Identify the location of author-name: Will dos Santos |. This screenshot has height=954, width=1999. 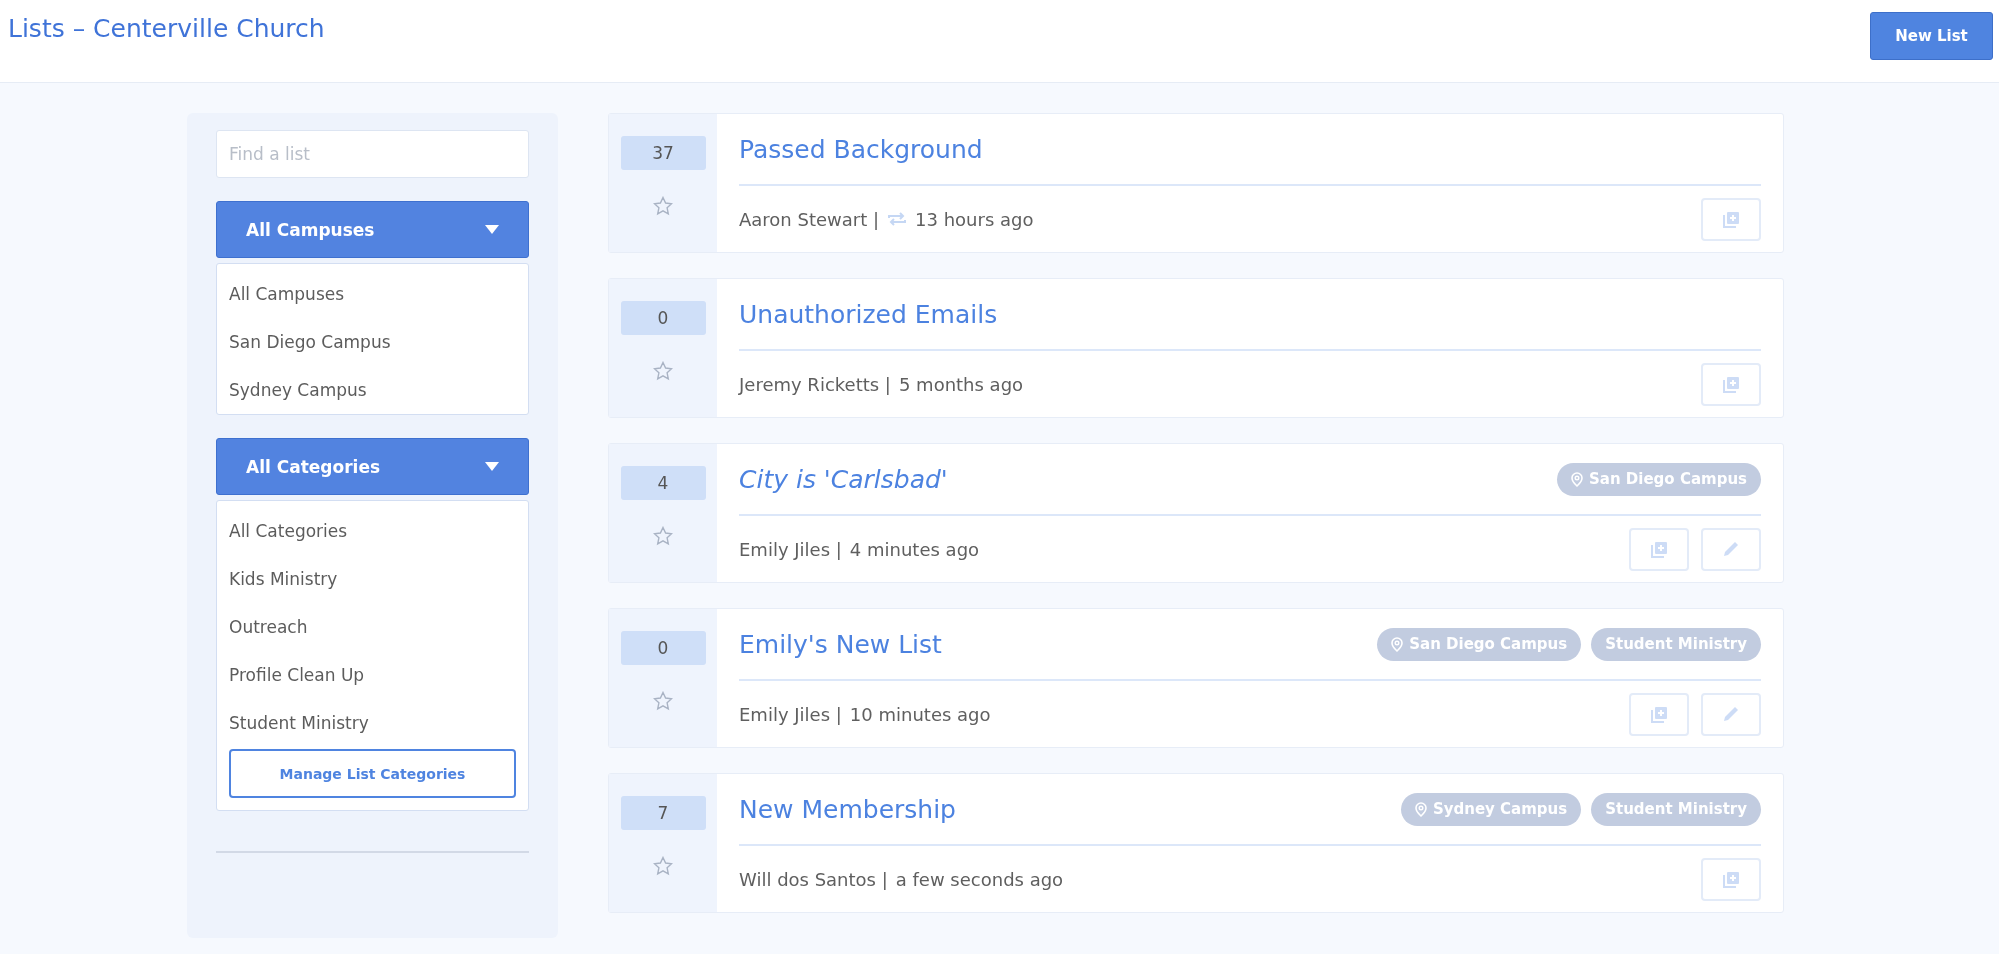
(813, 879).